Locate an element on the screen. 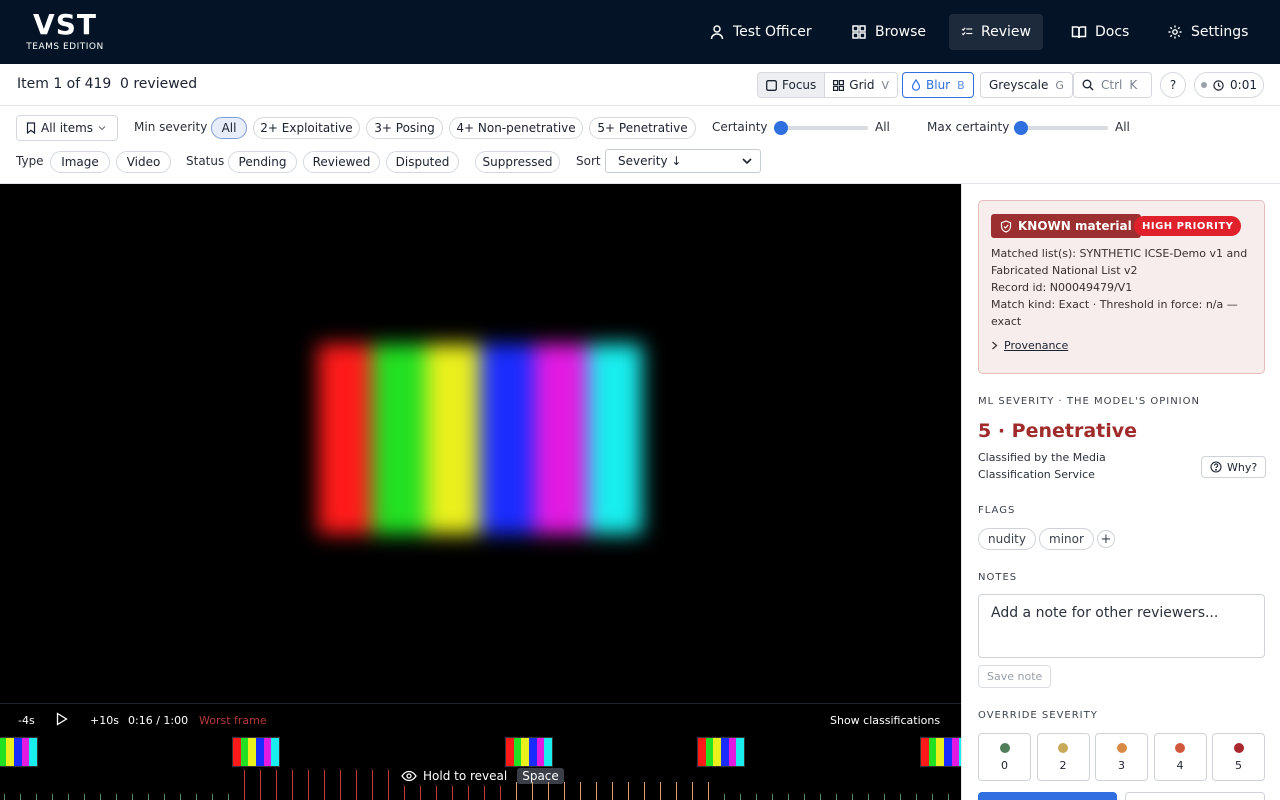  secondary-action-button is located at coordinates (1195, 796).